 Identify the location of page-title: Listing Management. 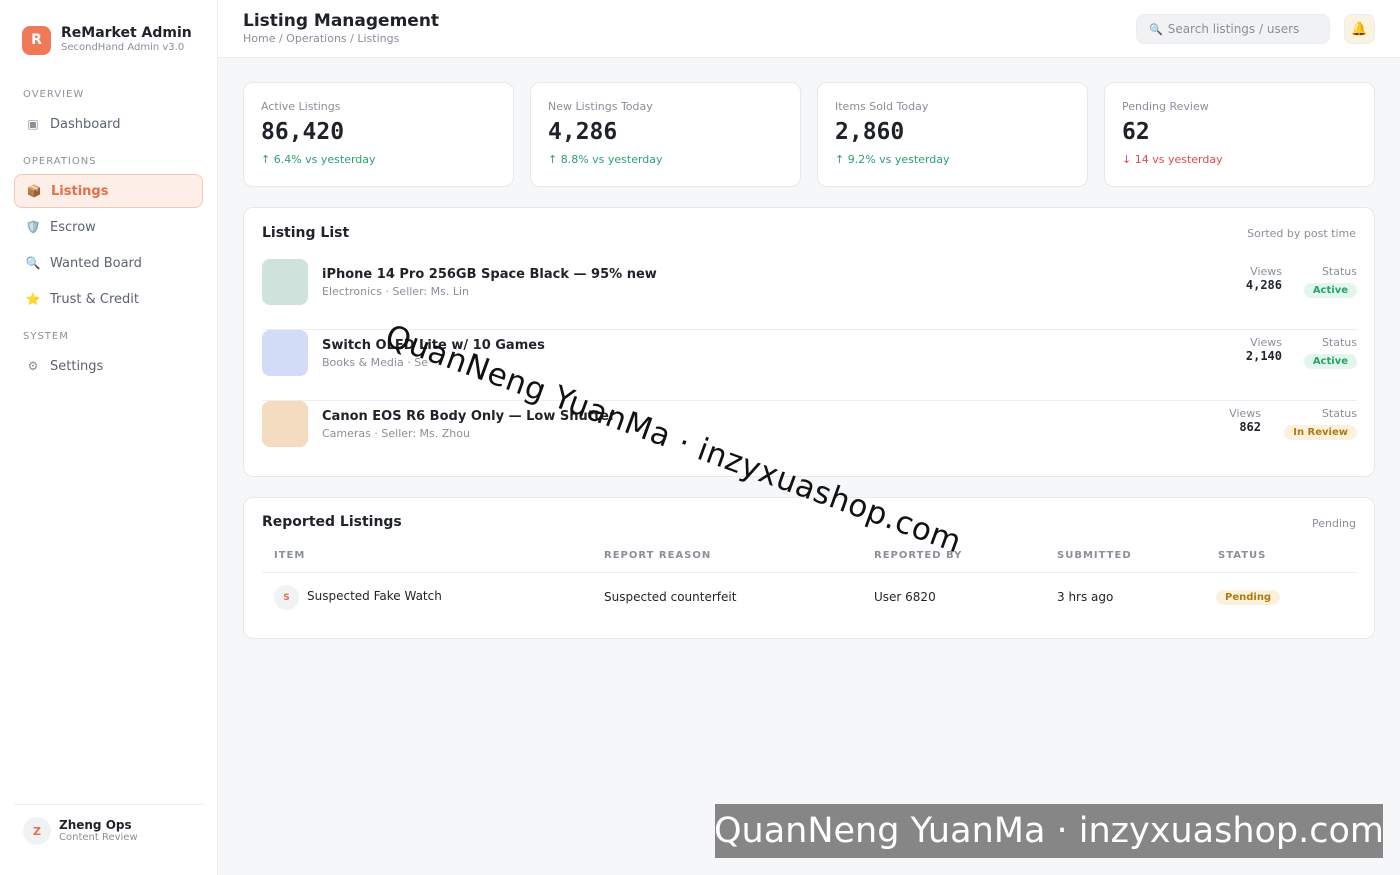
(341, 21).